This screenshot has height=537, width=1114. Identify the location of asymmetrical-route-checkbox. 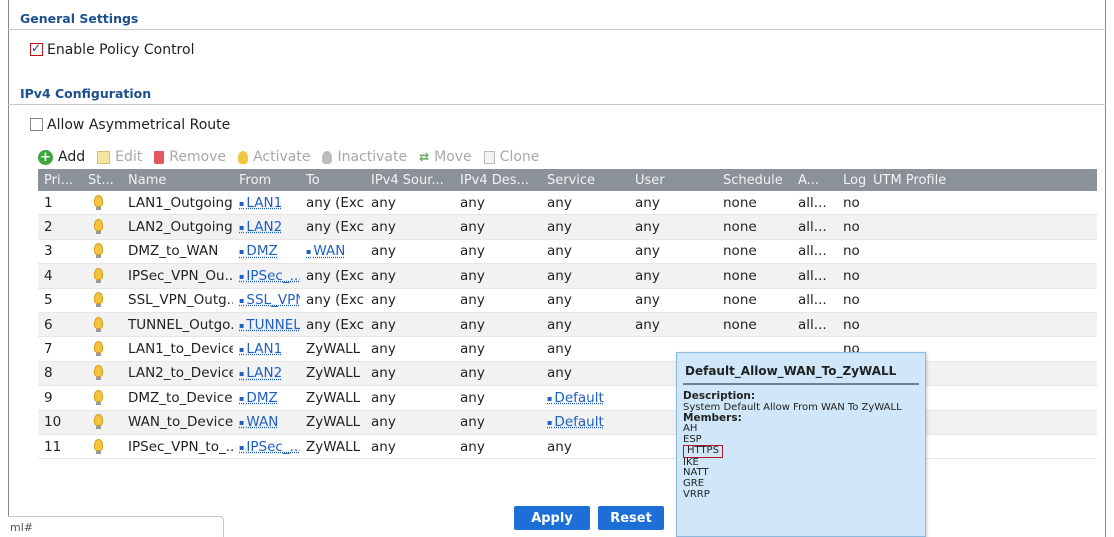
(36, 124).